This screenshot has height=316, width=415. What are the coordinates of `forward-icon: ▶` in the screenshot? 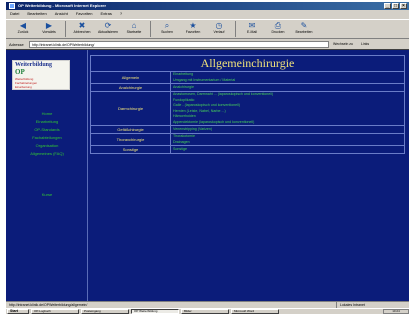 It's located at (49, 25).